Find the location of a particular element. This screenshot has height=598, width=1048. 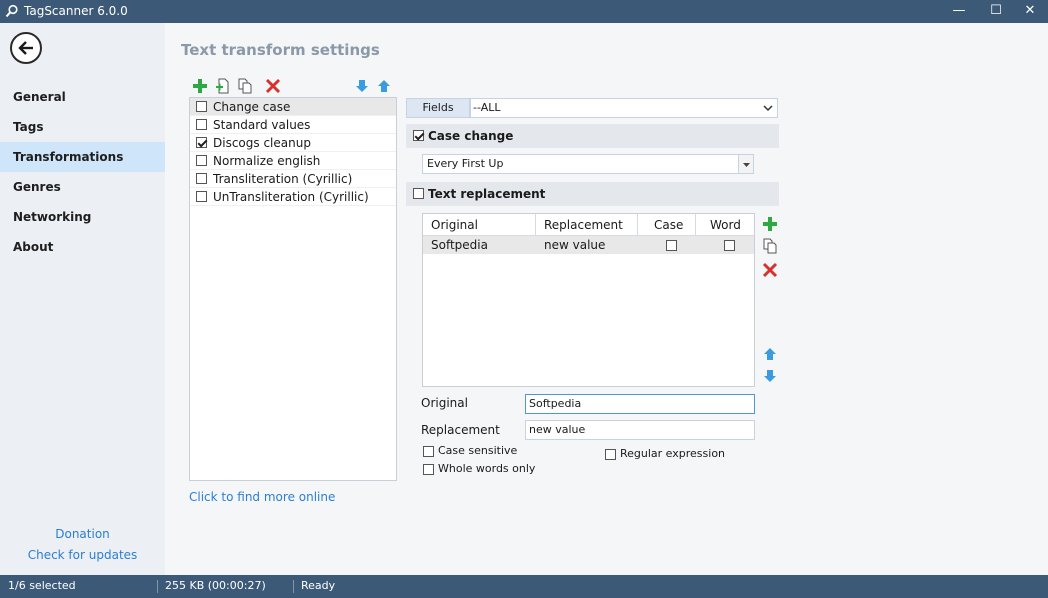

whole-words-option: Whole words only is located at coordinates (479, 469).